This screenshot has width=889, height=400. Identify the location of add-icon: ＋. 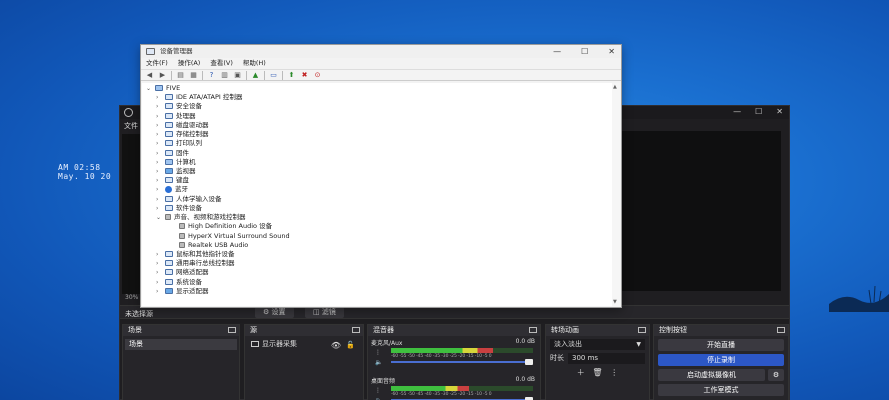
(581, 372).